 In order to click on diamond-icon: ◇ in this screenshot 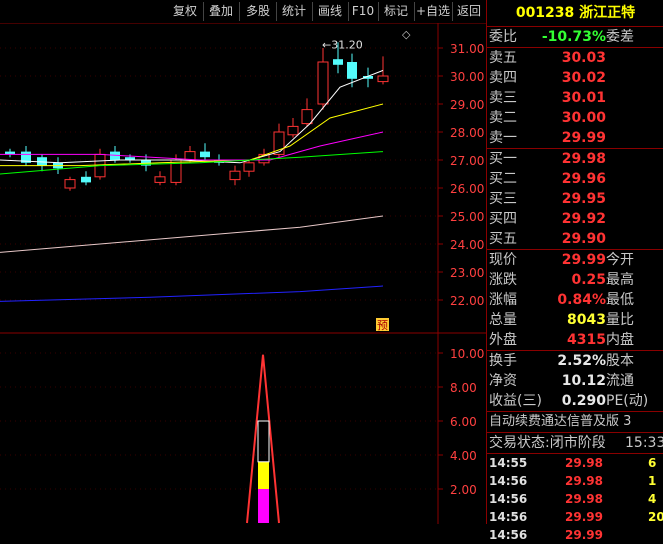, I will do `click(406, 34)`.